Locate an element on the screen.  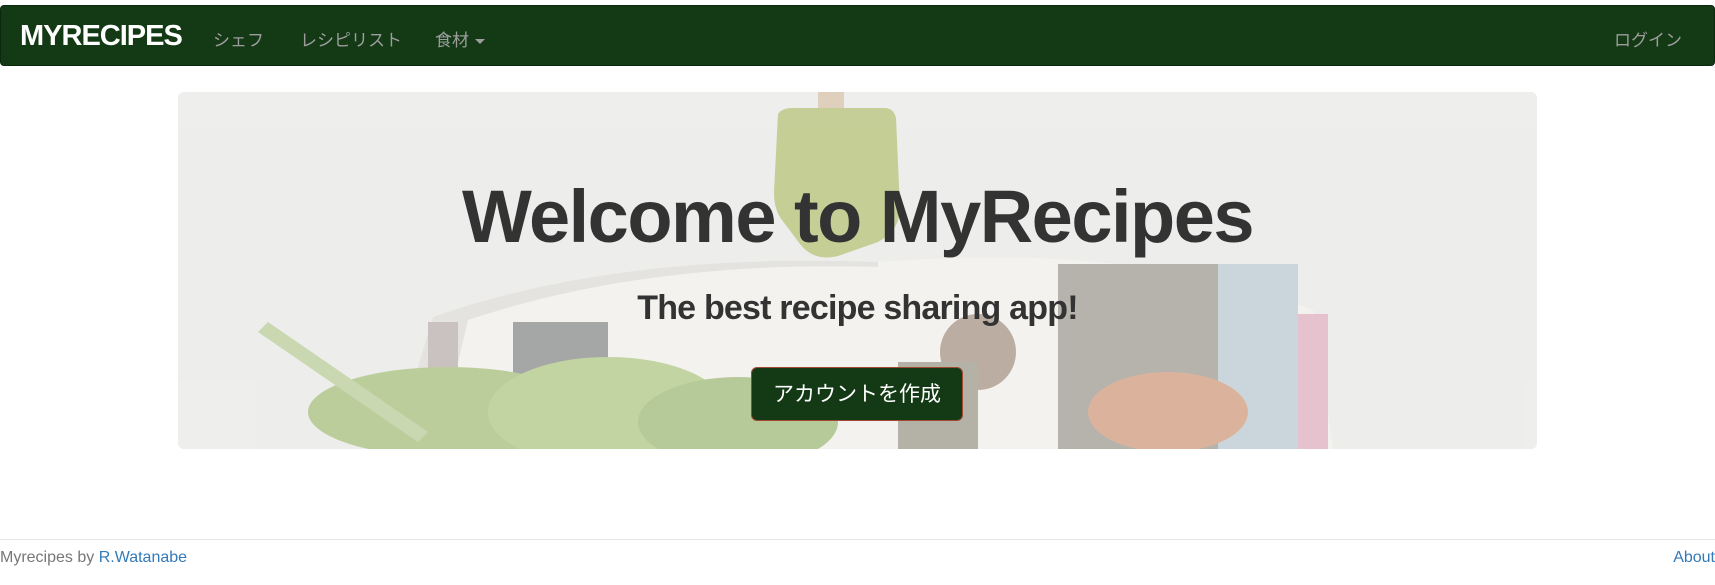
nav-dropdown-ingredients: 食材 is located at coordinates (460, 38).